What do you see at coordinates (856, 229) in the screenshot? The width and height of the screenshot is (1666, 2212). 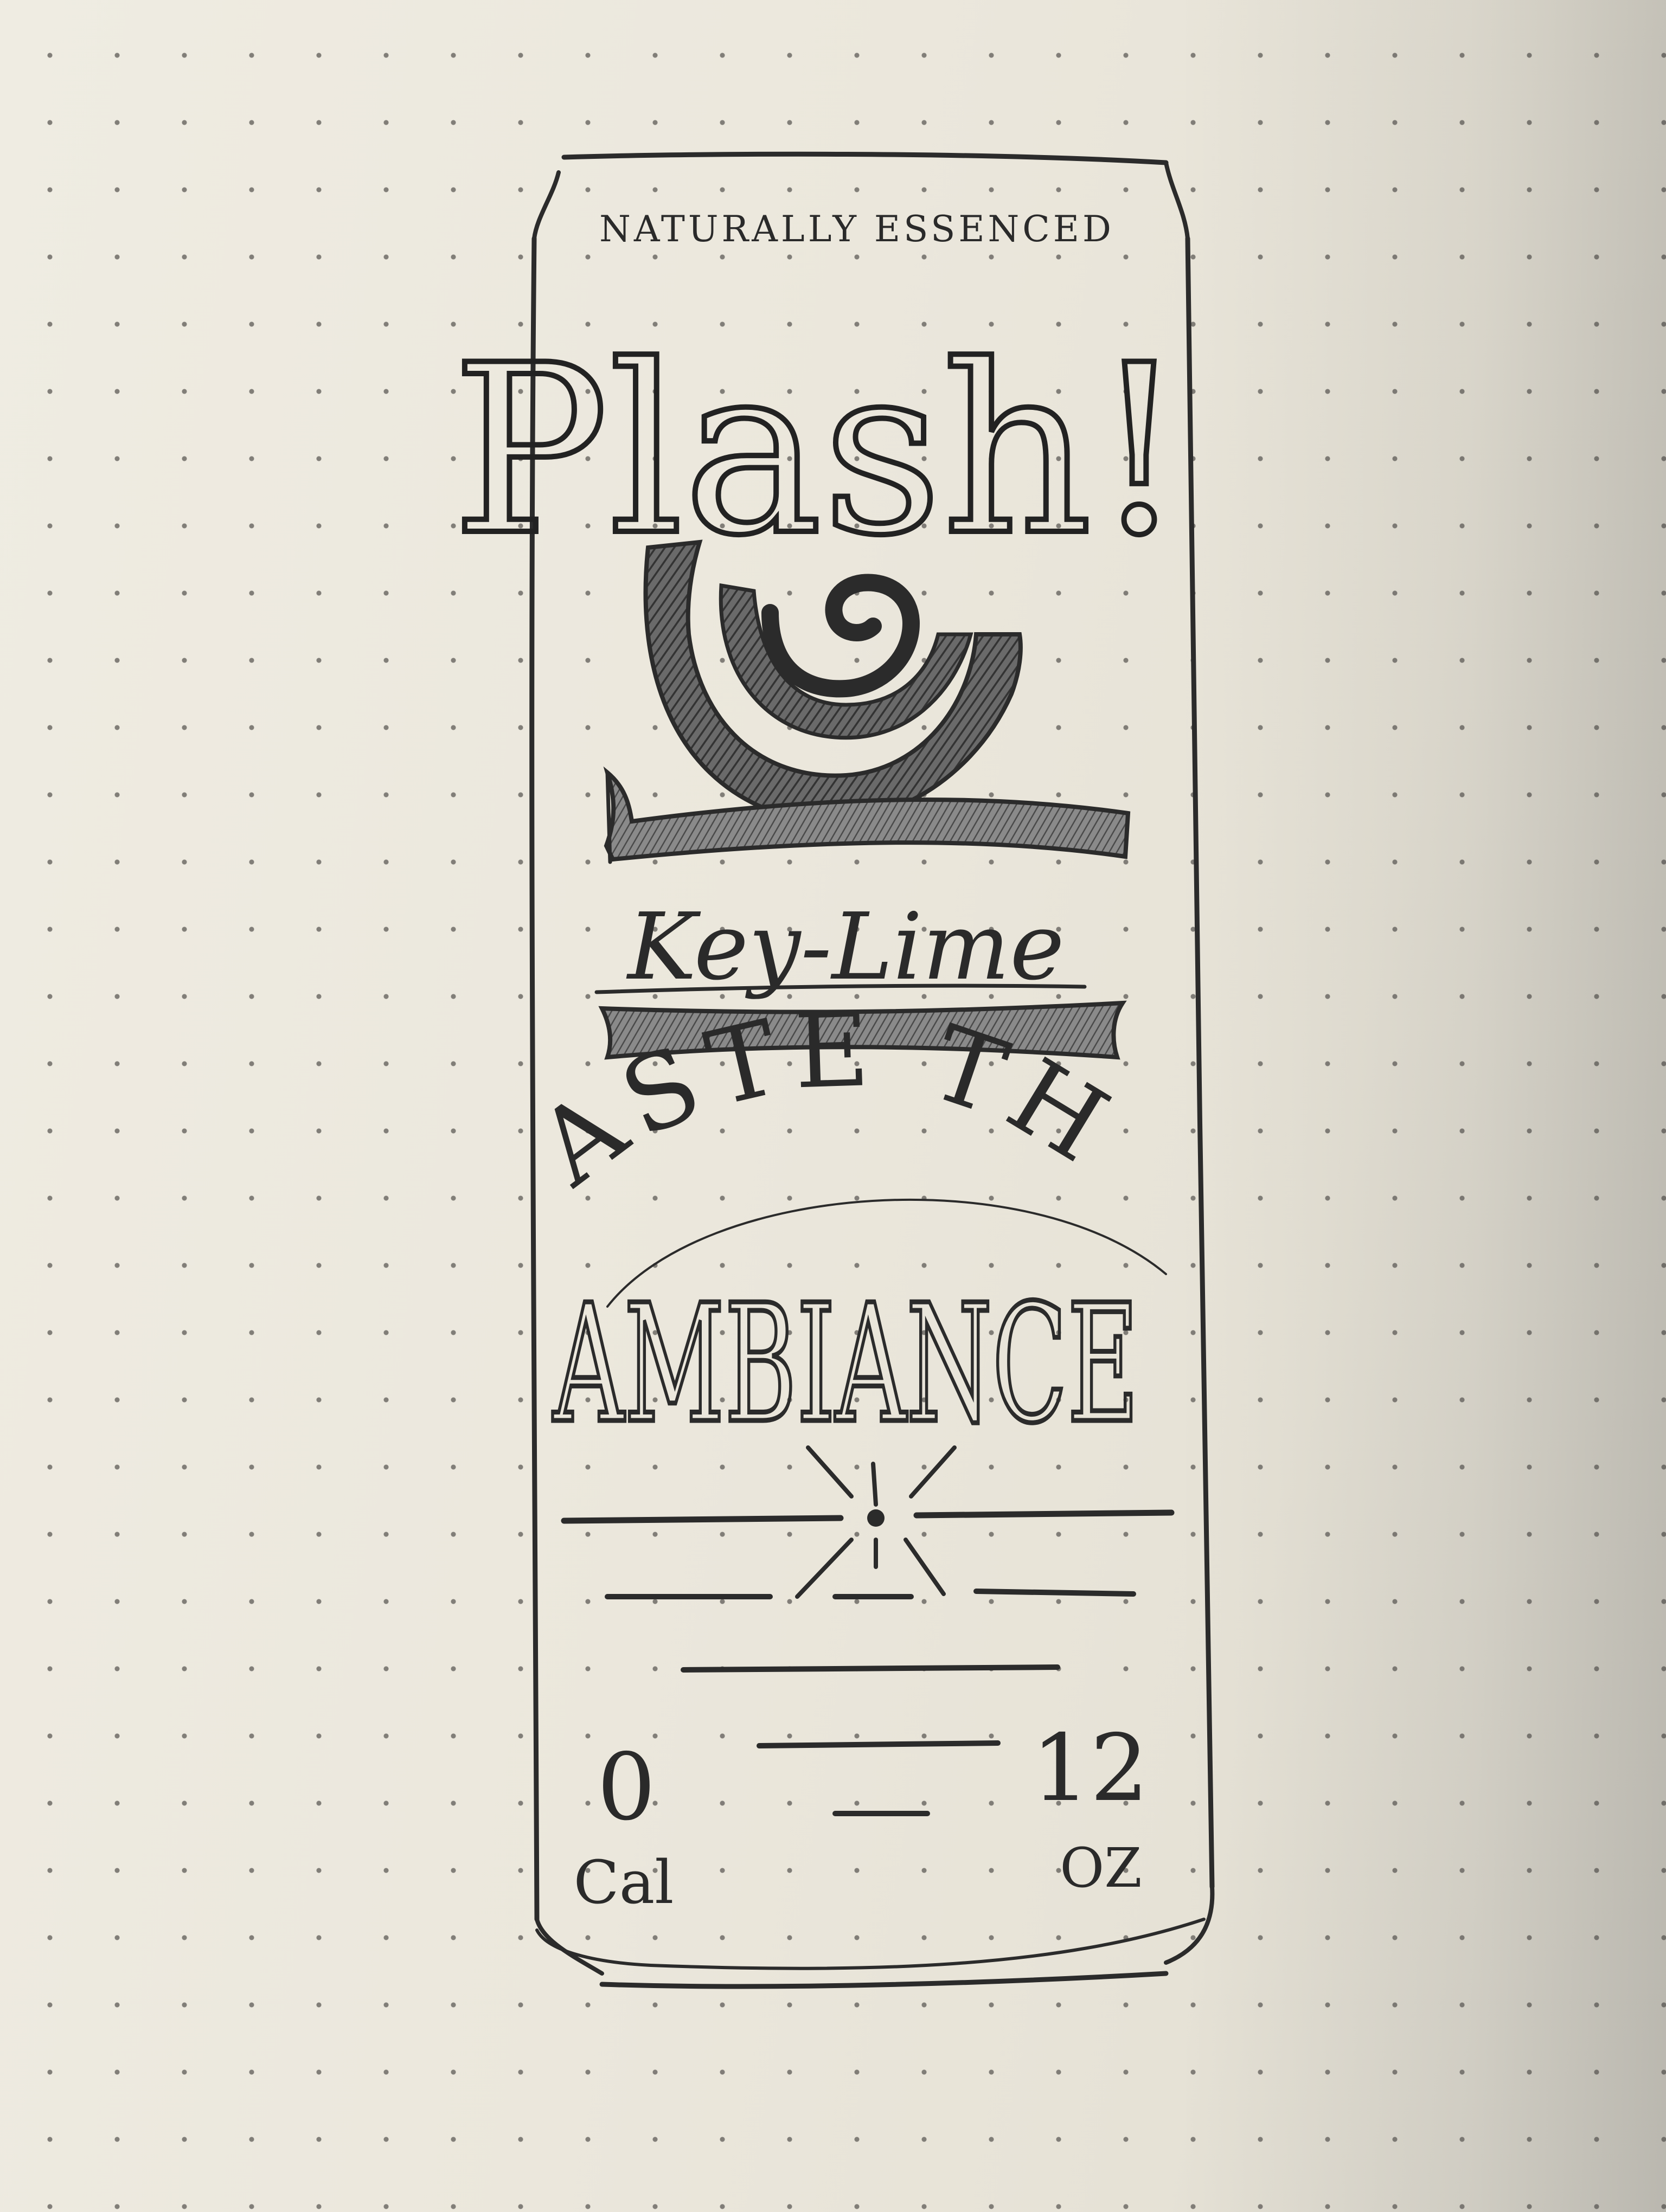 I see `tagline-text: NATURALLY ESSENCED` at bounding box center [856, 229].